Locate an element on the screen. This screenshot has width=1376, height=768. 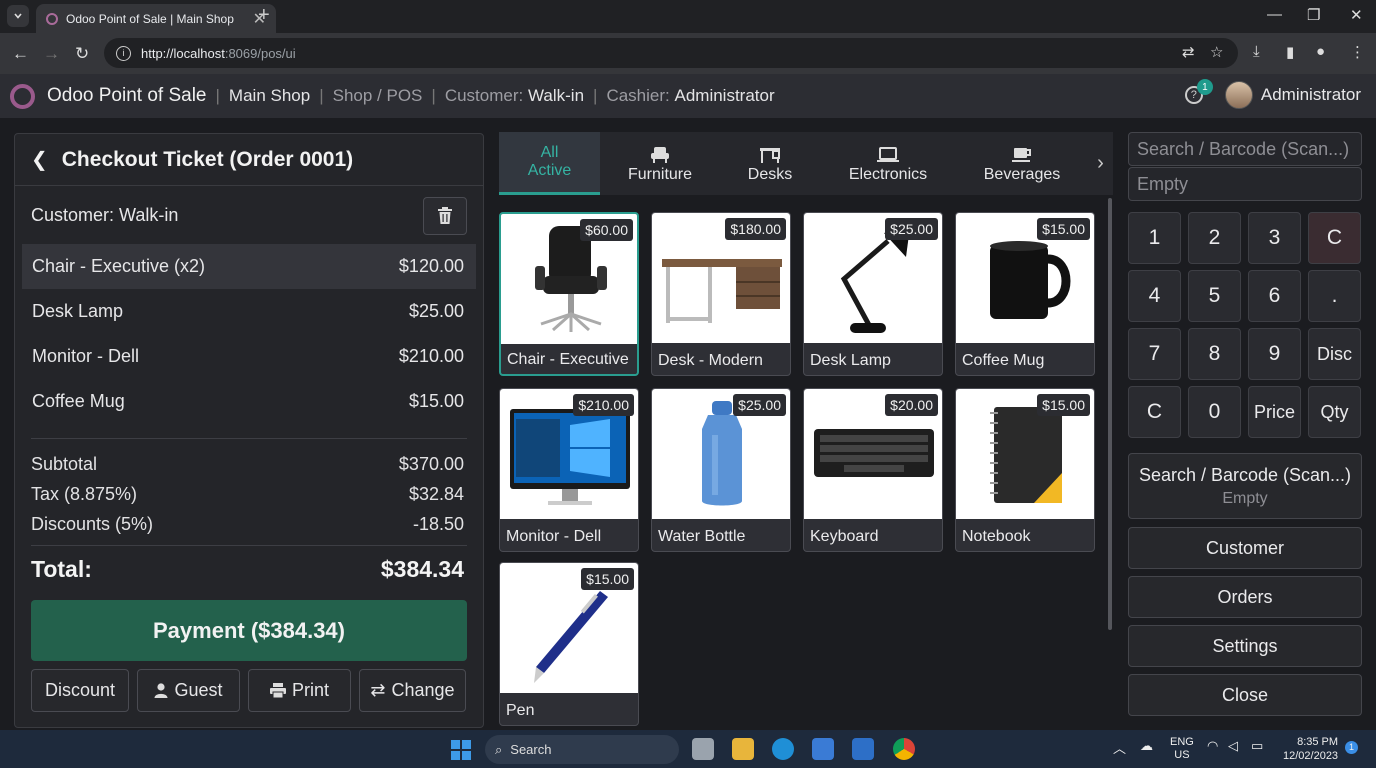
wifi-icon: ◠ is located at coordinates (1212, 746).